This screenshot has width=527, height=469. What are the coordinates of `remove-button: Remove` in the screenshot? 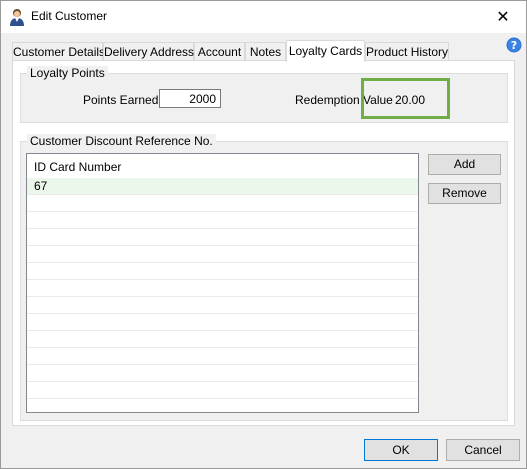 It's located at (464, 193).